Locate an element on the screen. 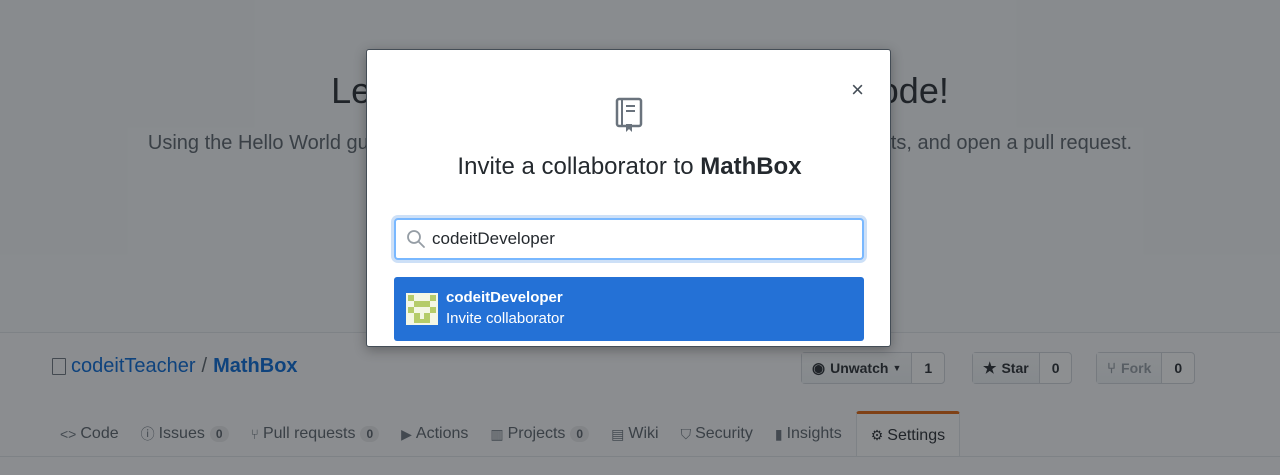  avatar is located at coordinates (422, 309).